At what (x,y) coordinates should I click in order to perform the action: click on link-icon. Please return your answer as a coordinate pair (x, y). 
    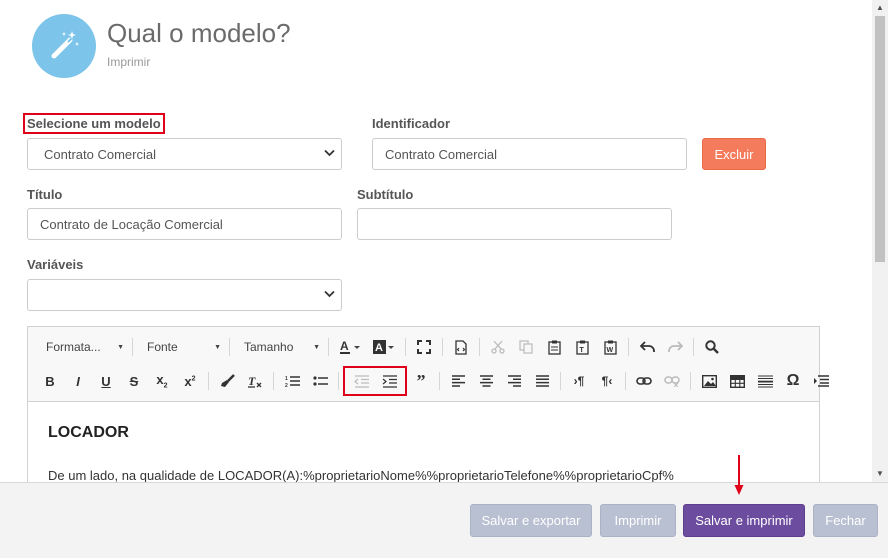
    Looking at the image, I should click on (644, 381).